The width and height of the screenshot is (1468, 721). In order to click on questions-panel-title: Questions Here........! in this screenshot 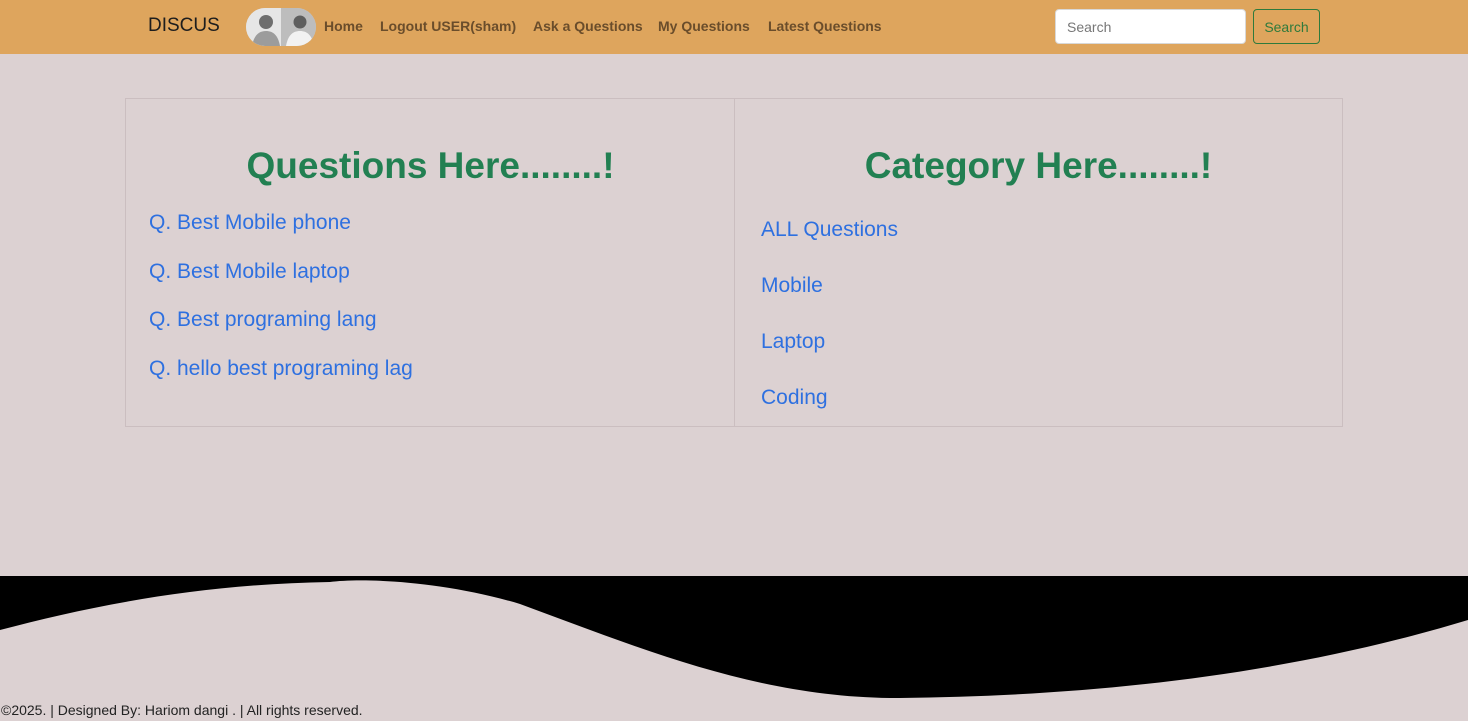, I will do `click(430, 165)`.